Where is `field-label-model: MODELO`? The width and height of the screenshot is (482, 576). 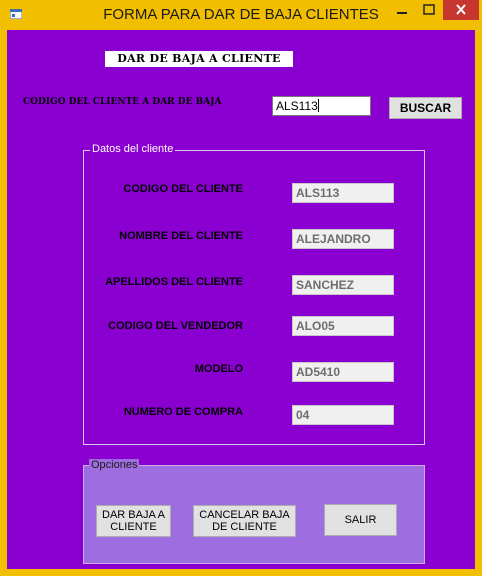 field-label-model: MODELO is located at coordinates (218, 369).